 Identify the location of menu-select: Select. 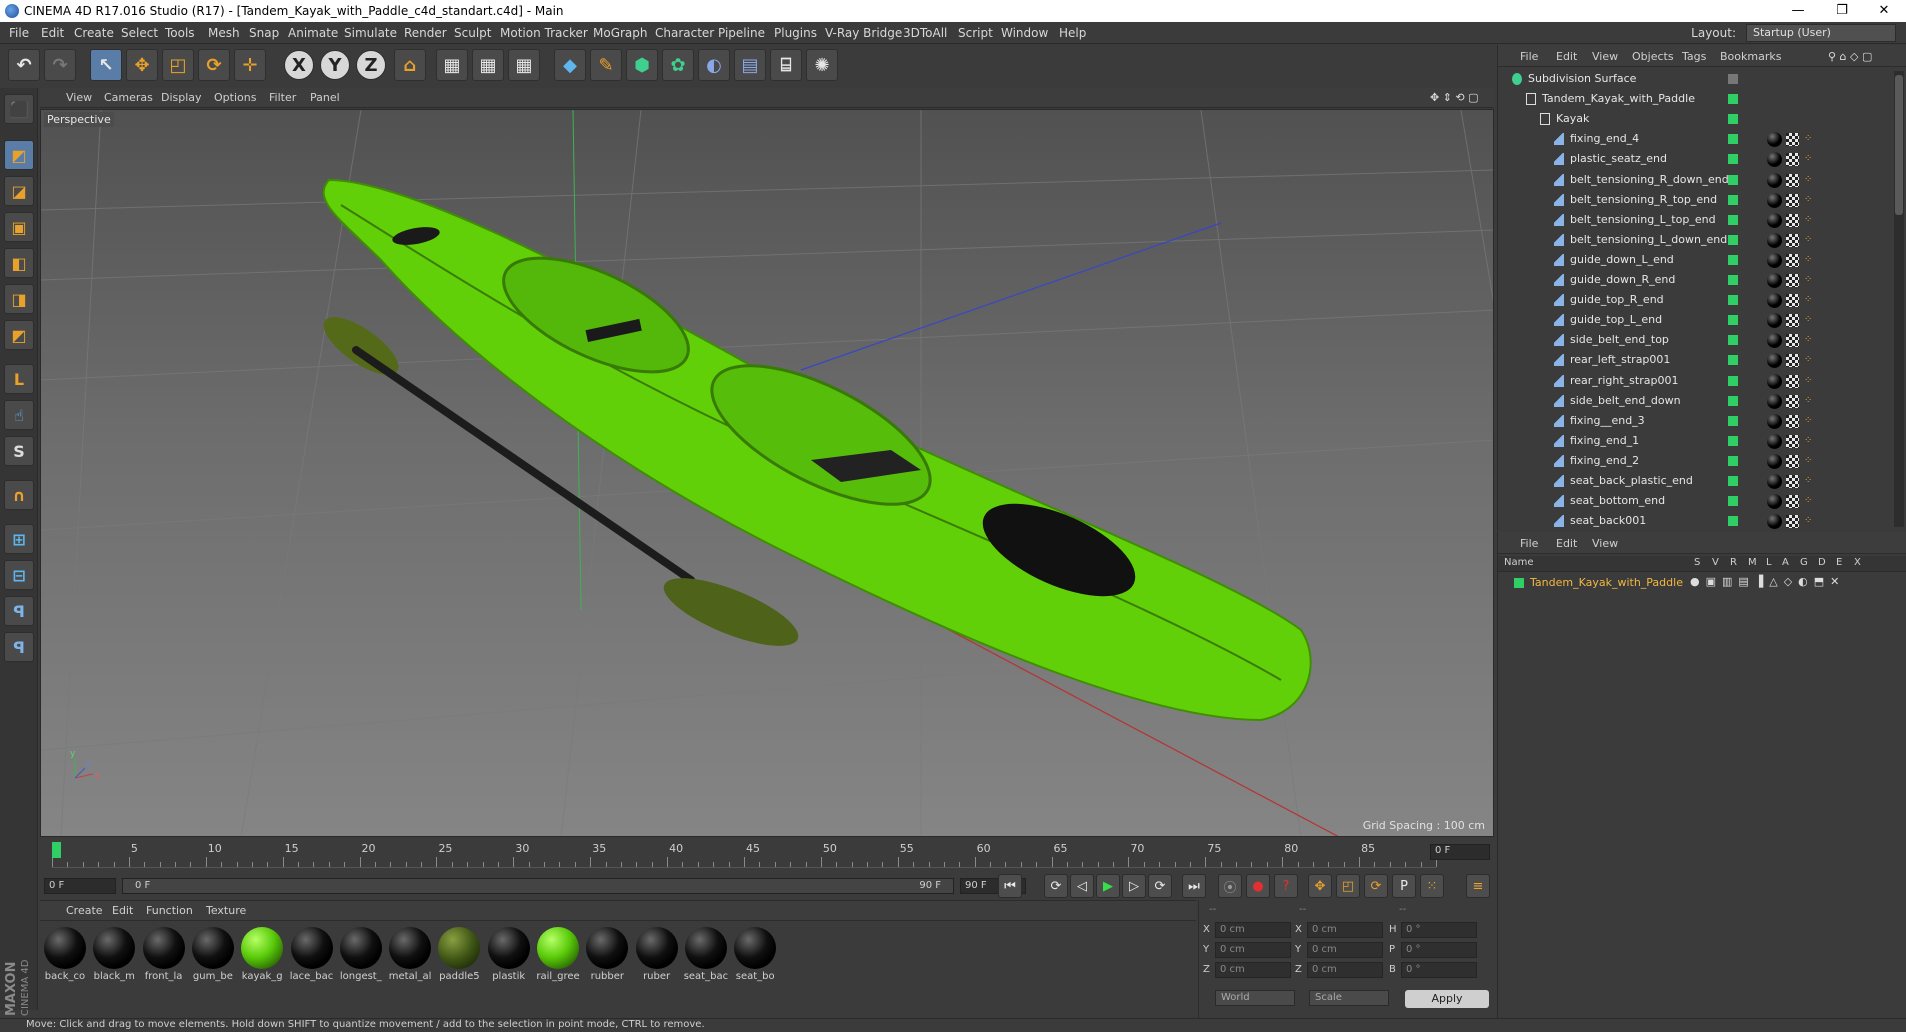
(139, 33).